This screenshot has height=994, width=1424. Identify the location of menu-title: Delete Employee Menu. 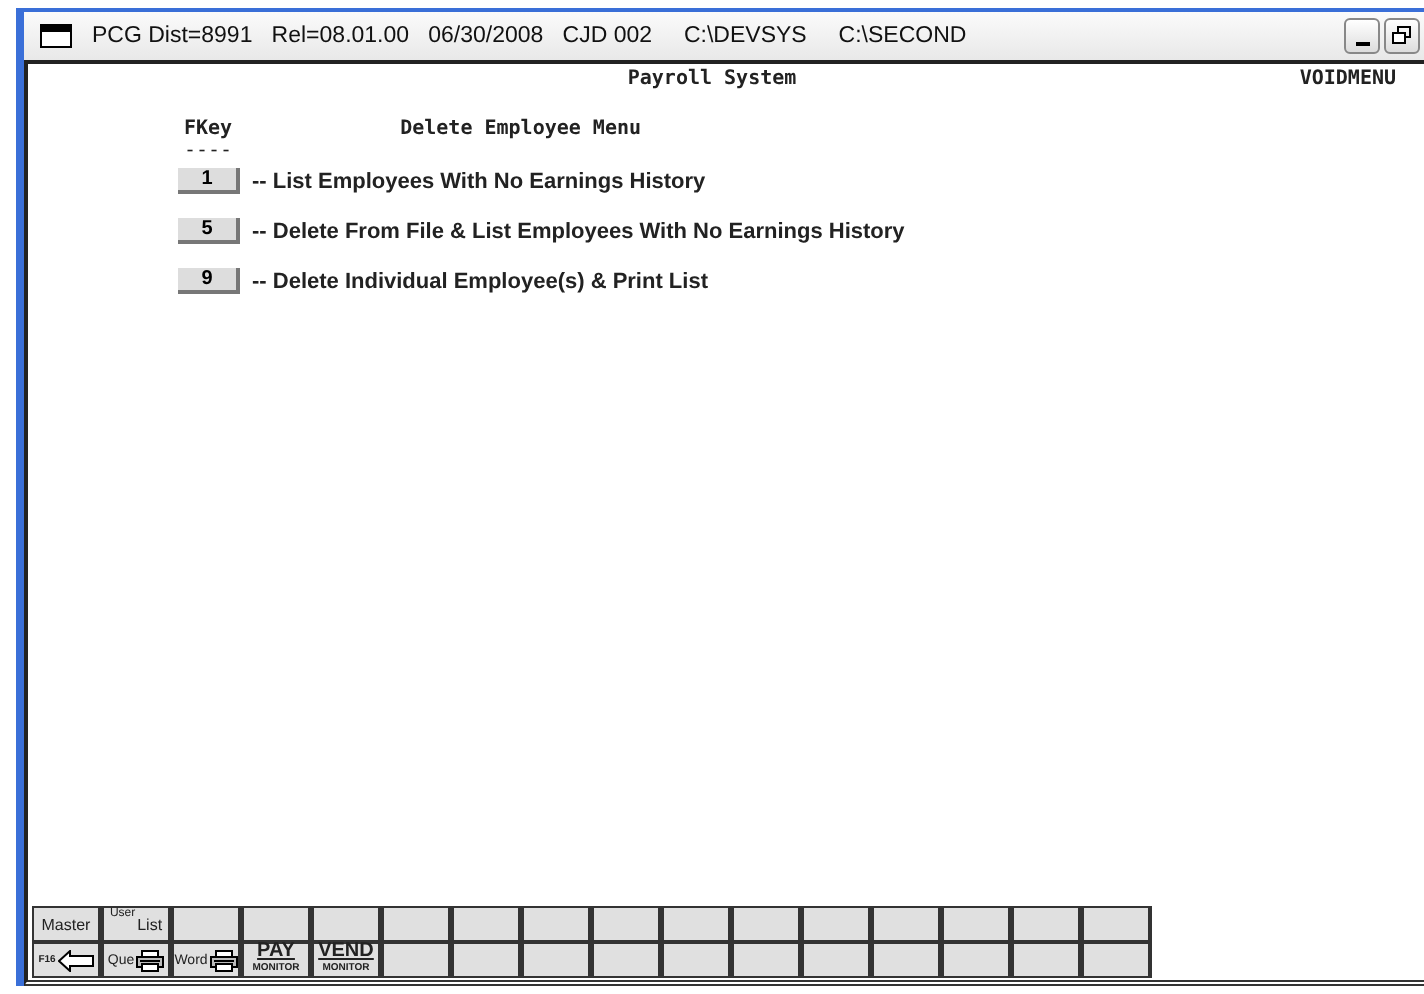
(521, 131).